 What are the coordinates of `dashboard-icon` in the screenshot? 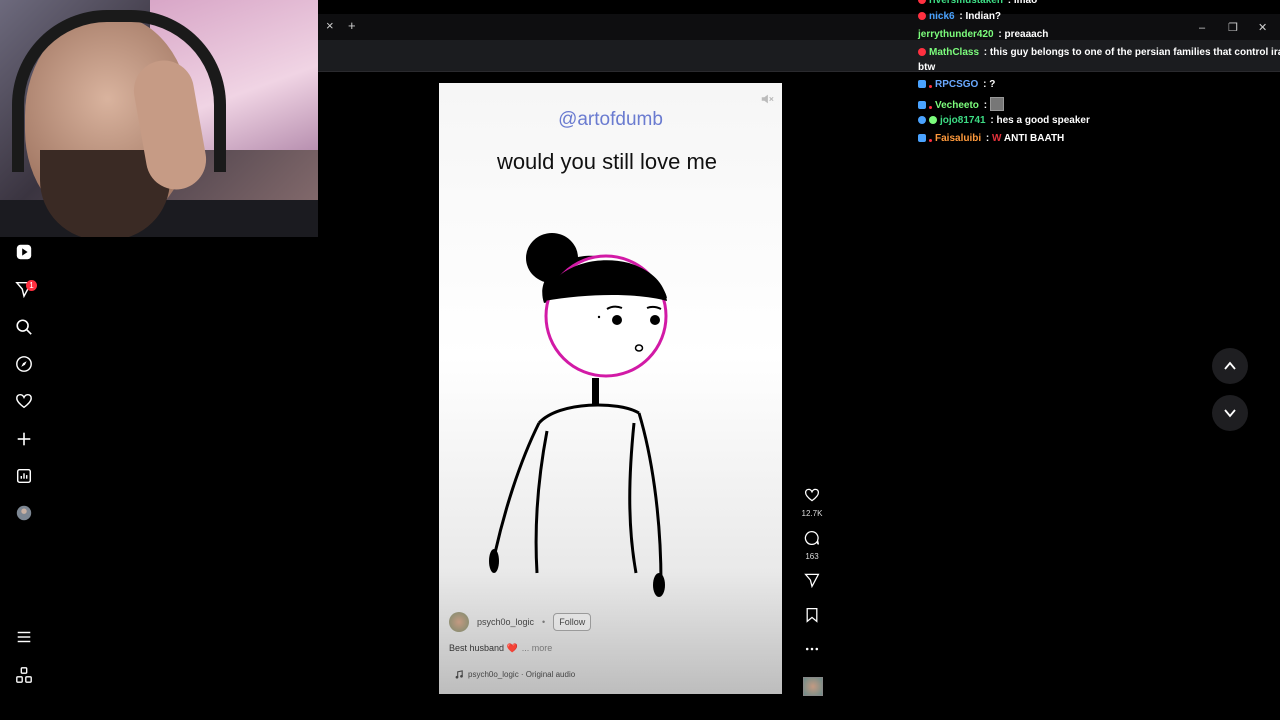 It's located at (24, 476).